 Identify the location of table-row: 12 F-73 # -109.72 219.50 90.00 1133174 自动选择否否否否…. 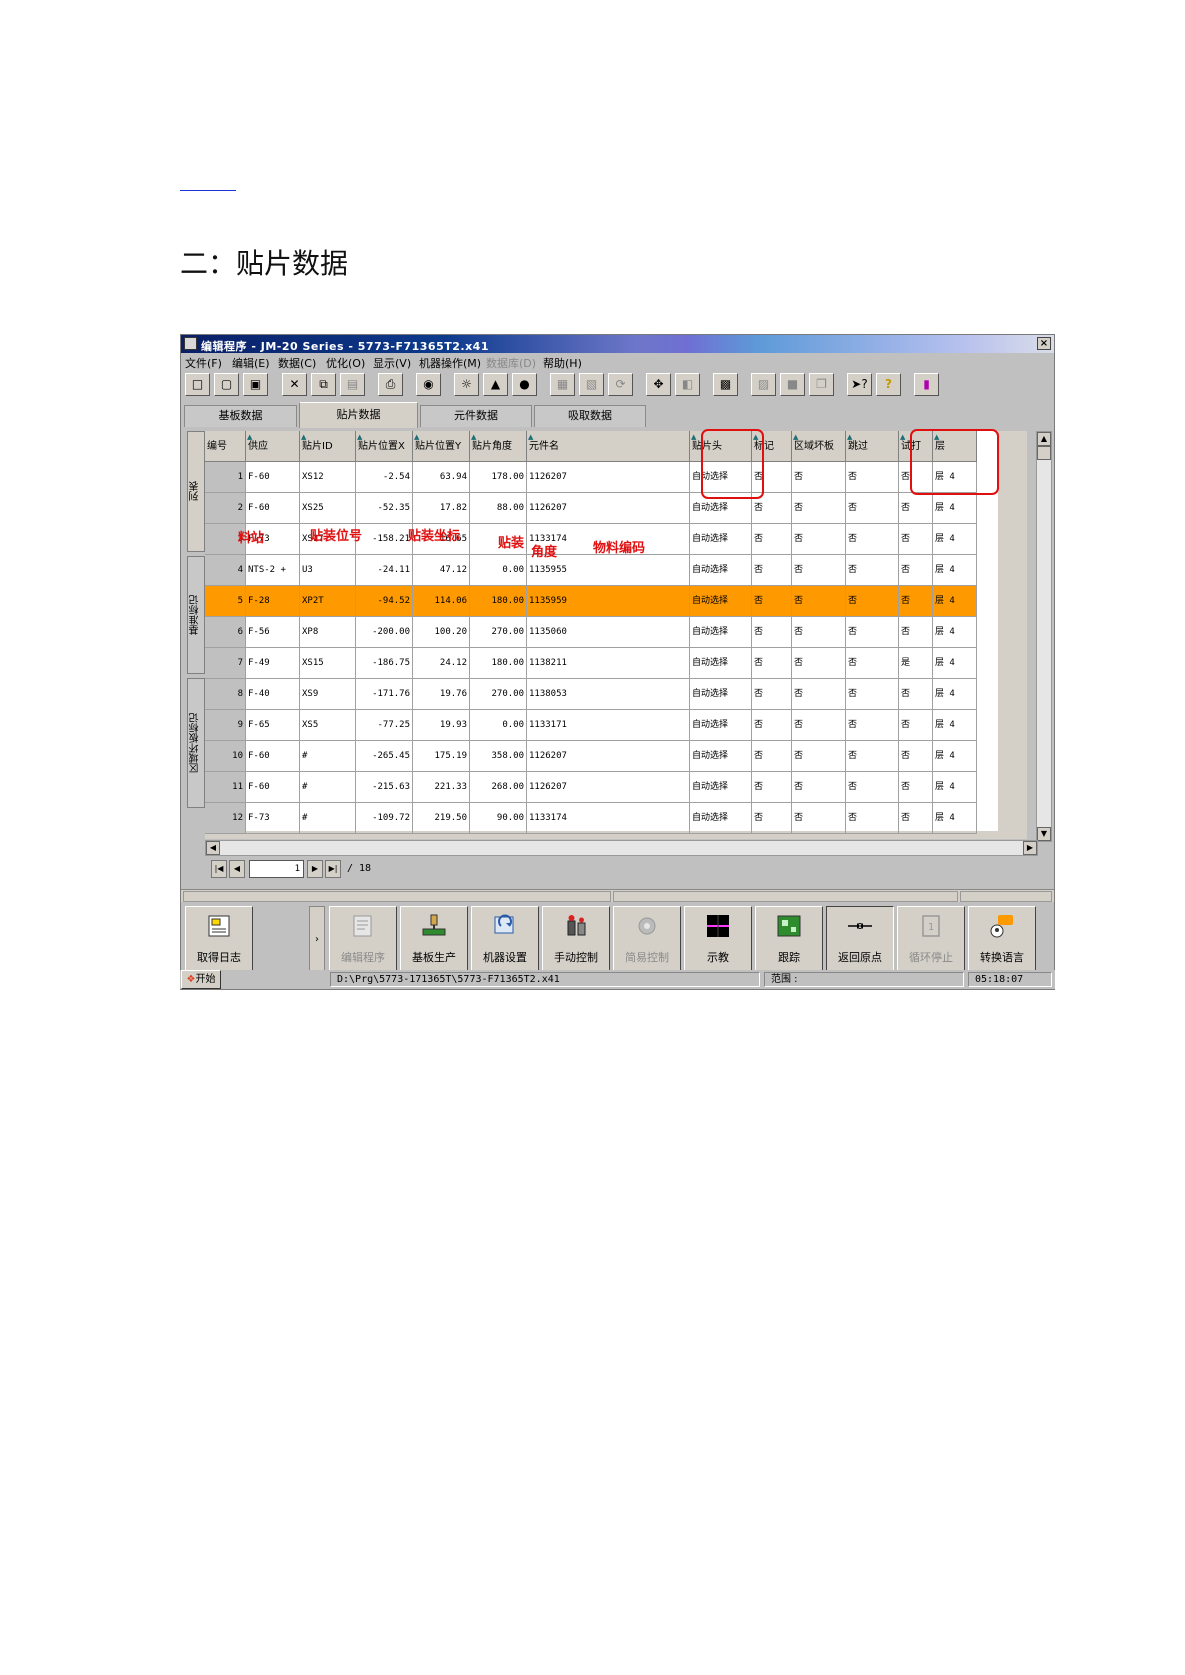
(601, 818).